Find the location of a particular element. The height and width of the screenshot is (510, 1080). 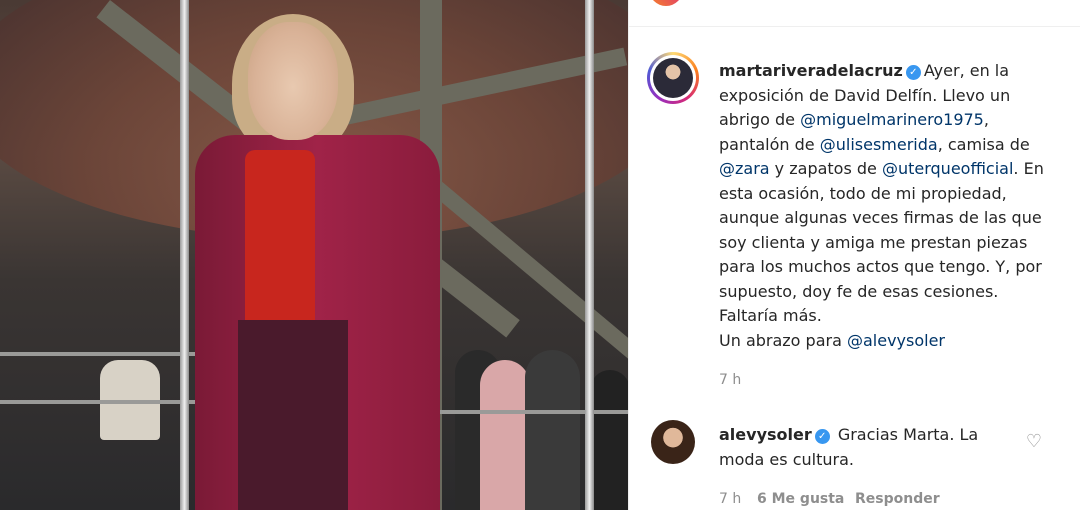

caption-text: y zapatos de is located at coordinates (825, 168).